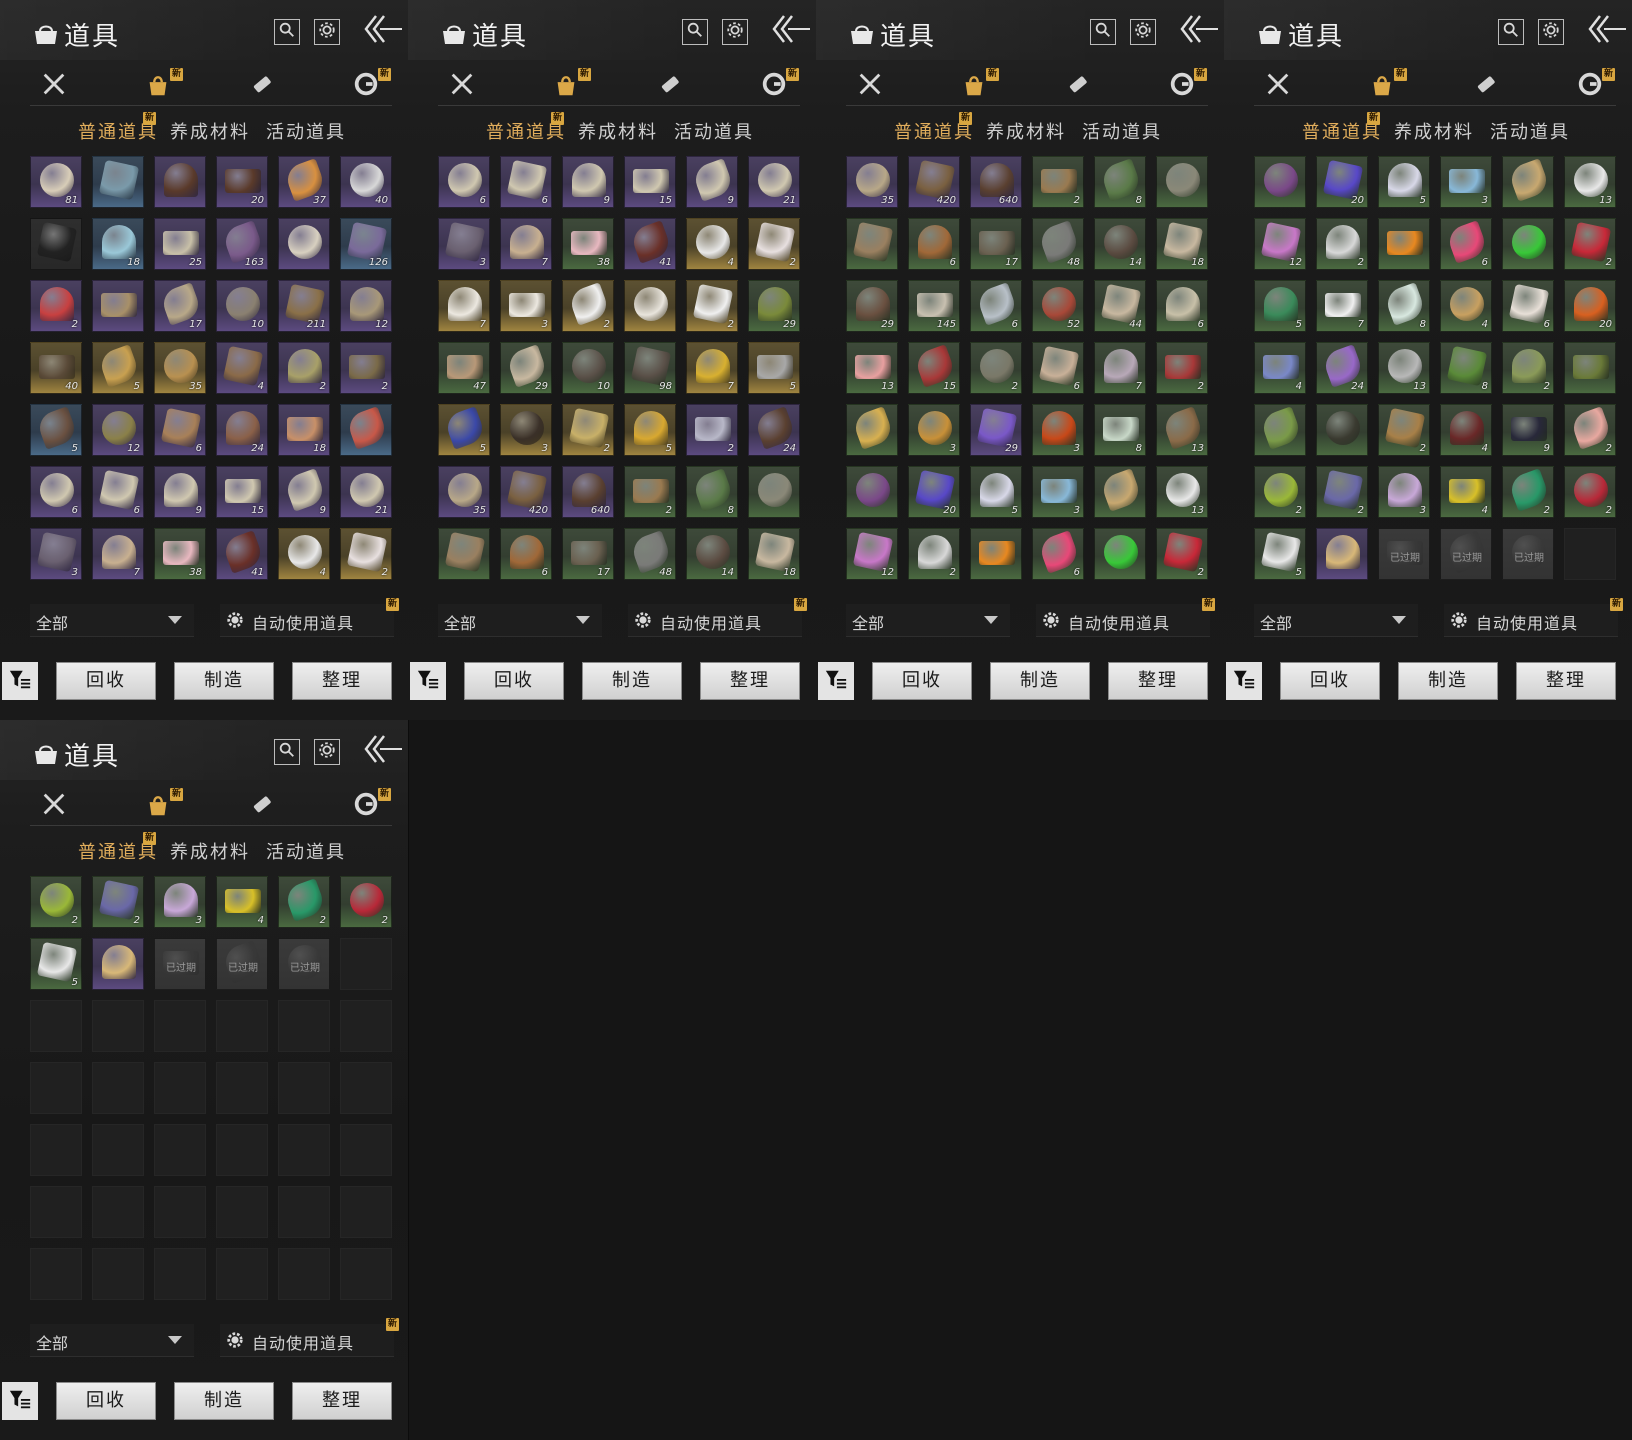 The image size is (1632, 1440). Describe the element at coordinates (1120, 306) in the screenshot. I see `item-slot: 44` at that location.